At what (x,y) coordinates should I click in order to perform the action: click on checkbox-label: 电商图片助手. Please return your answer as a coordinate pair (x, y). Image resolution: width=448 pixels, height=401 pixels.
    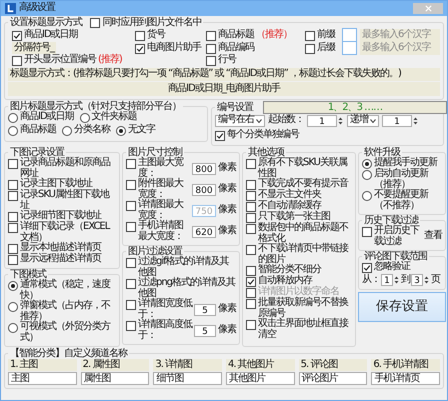
    Looking at the image, I should click on (174, 47).